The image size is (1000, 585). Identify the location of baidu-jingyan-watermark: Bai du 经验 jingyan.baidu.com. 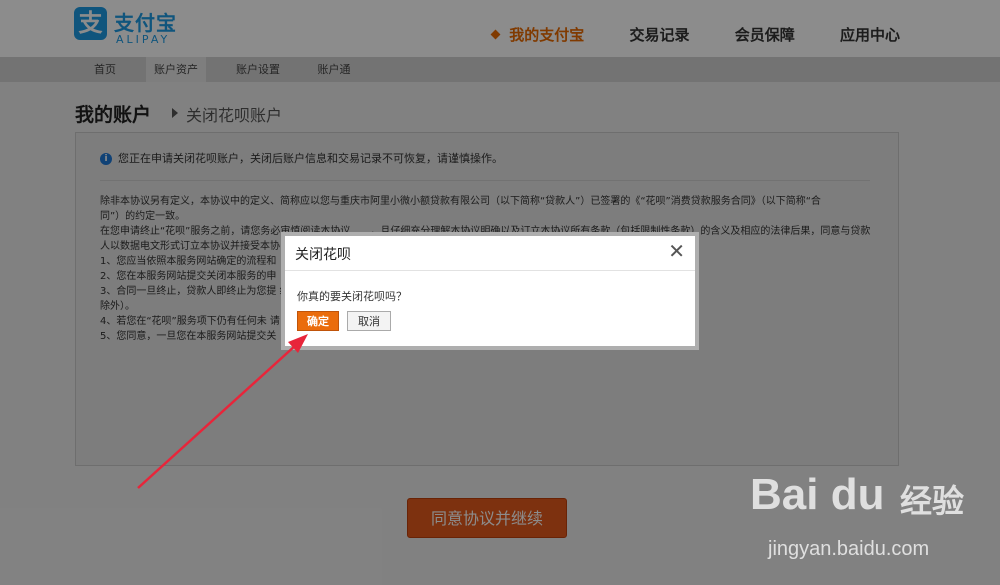
(850, 525).